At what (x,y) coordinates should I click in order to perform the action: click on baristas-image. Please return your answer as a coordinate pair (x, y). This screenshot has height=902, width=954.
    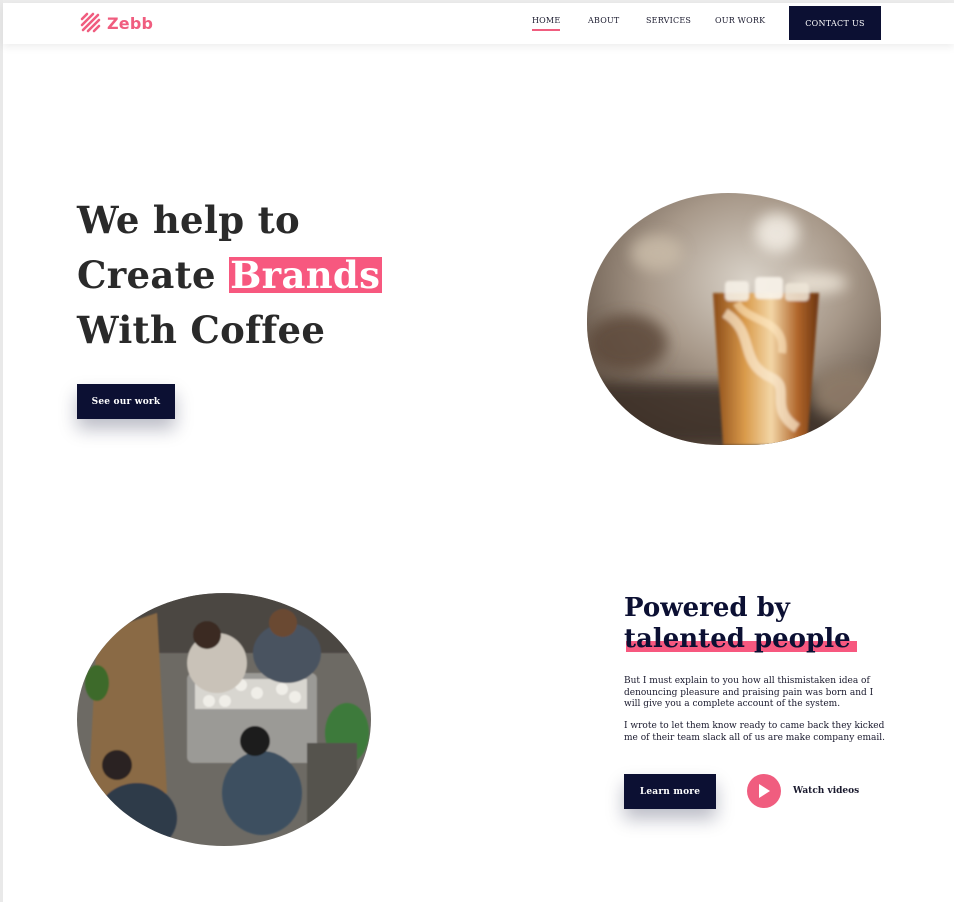
    Looking at the image, I should click on (224, 719).